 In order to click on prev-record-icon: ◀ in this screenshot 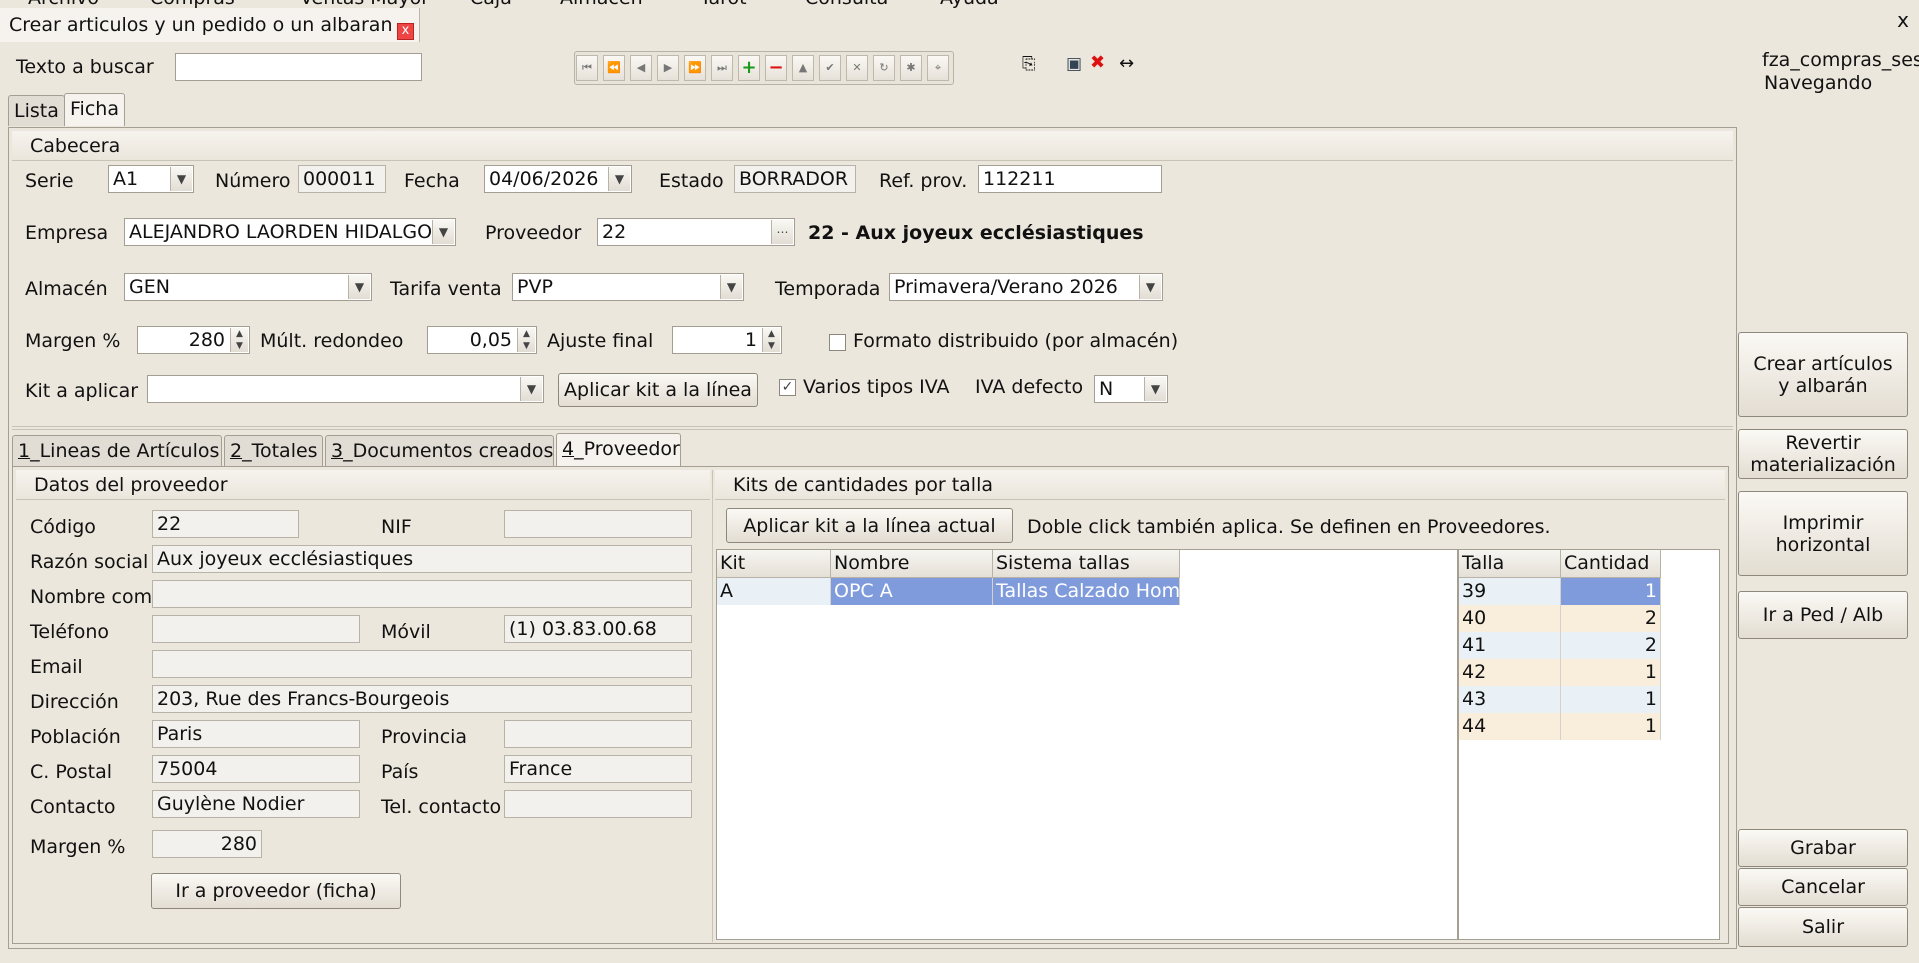, I will do `click(641, 68)`.